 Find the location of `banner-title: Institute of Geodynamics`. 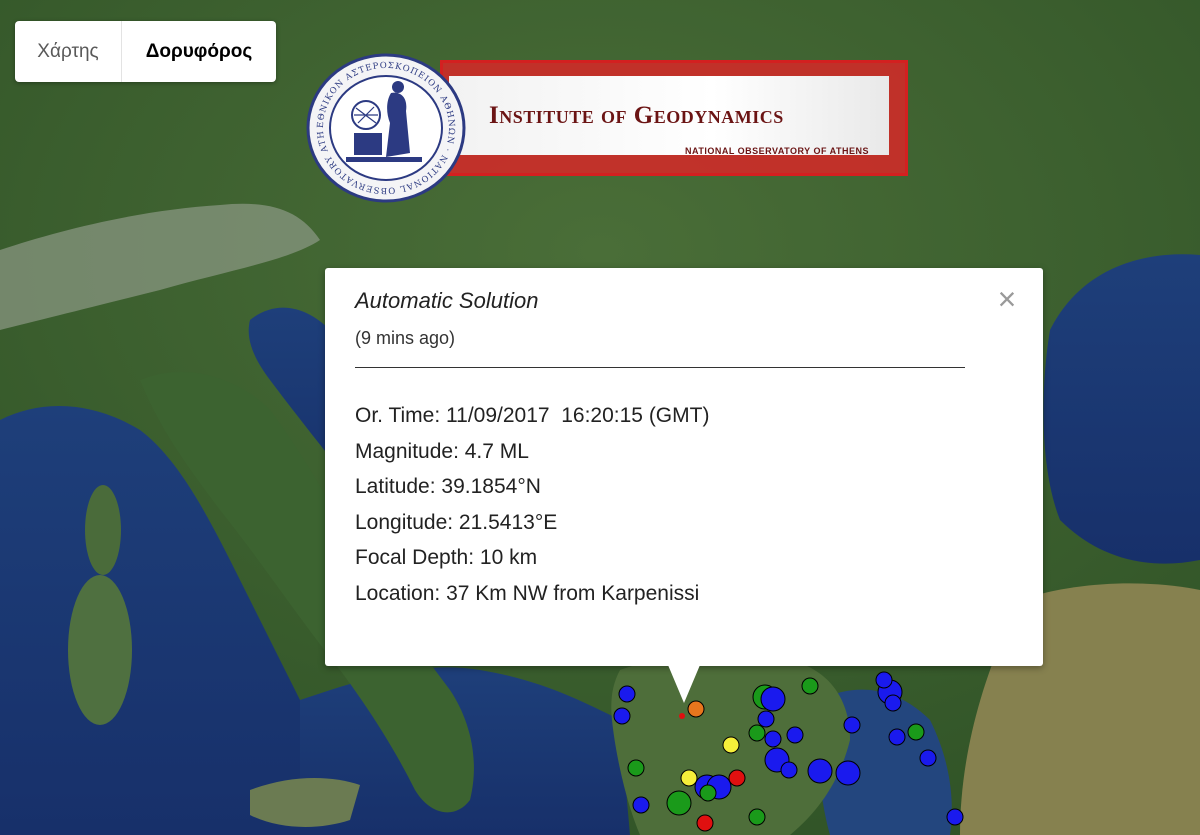

banner-title: Institute of Geodynamics is located at coordinates (636, 115).